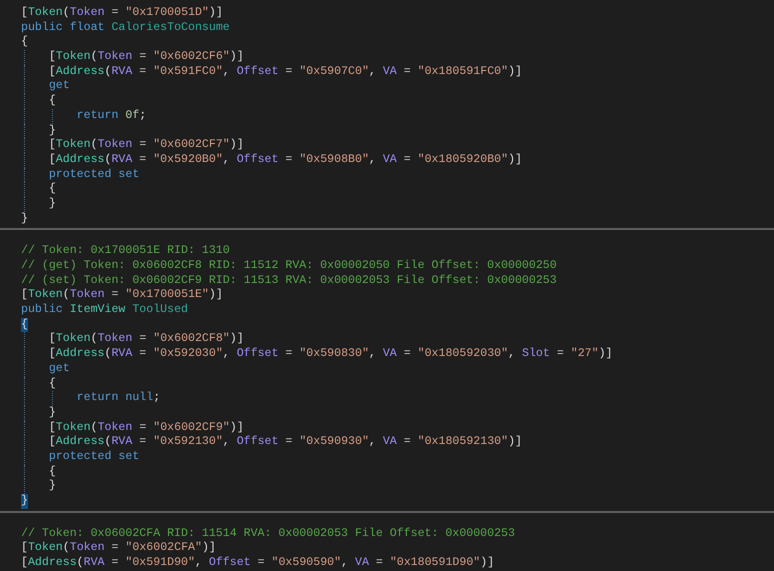 The image size is (774, 571). What do you see at coordinates (397, 145) in the screenshot?
I see `code-line: [Token(Token = "0x6002CF7")]` at bounding box center [397, 145].